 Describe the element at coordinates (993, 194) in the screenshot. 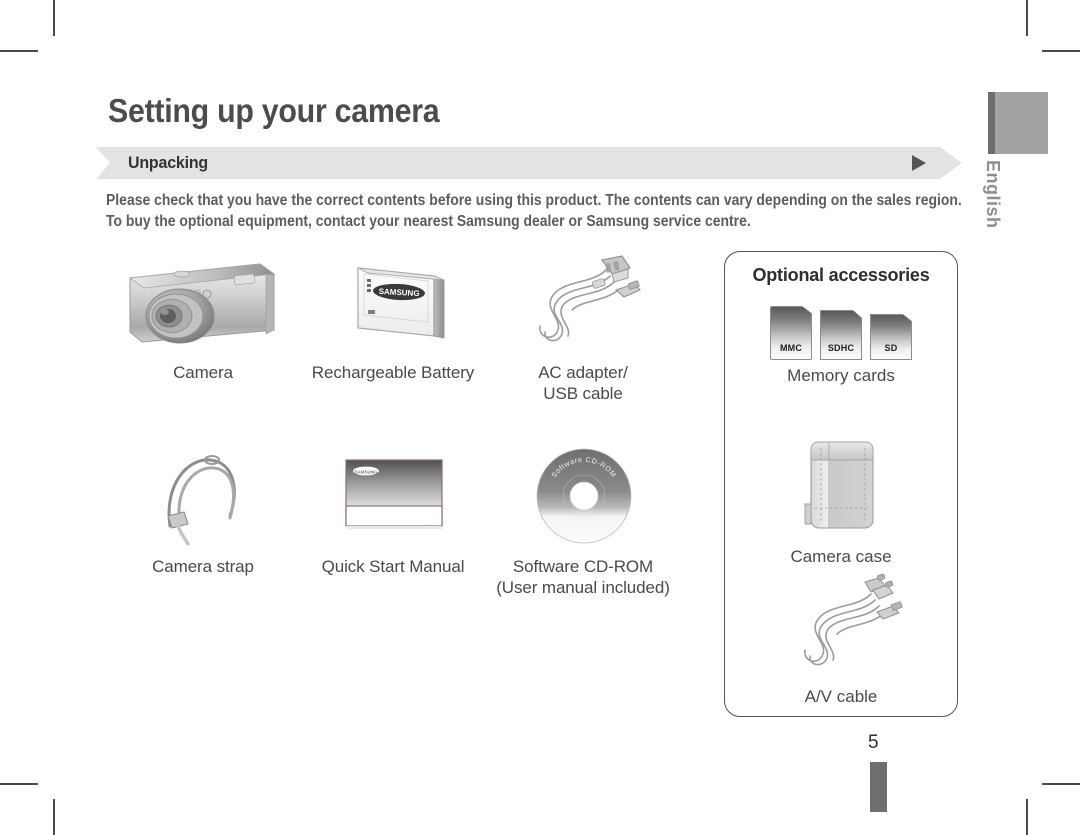

I see `language-label: English` at that location.